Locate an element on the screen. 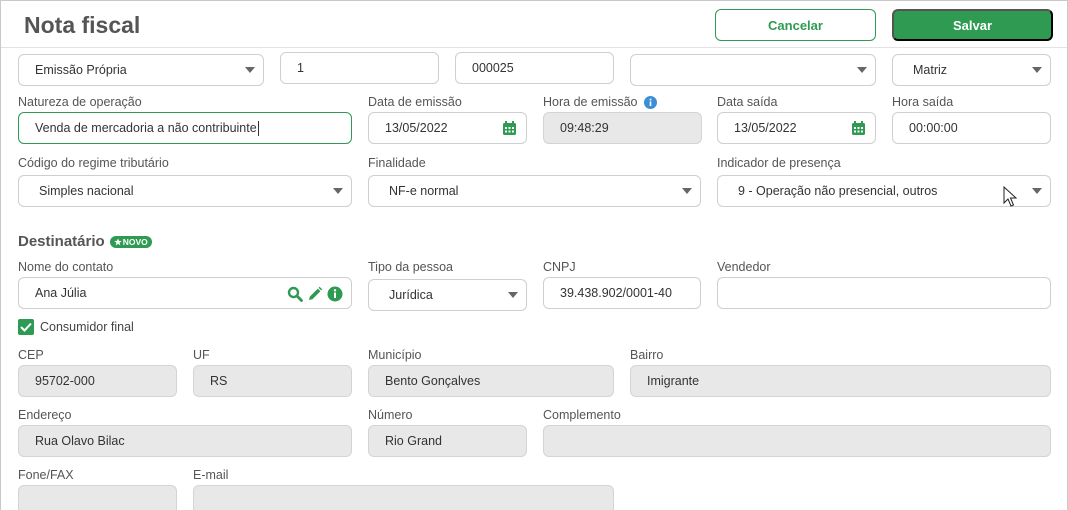 This screenshot has height=510, width=1068. natureza-input: Venda de mercadoria a não contribuinte is located at coordinates (185, 128).